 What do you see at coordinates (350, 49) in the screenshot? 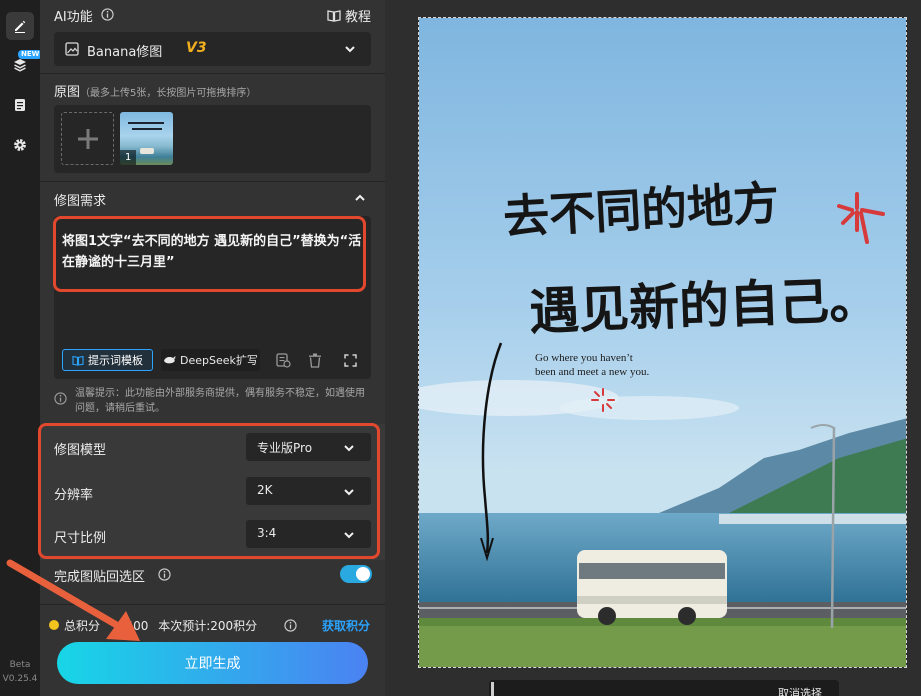
I see `chevron-down-icon` at bounding box center [350, 49].